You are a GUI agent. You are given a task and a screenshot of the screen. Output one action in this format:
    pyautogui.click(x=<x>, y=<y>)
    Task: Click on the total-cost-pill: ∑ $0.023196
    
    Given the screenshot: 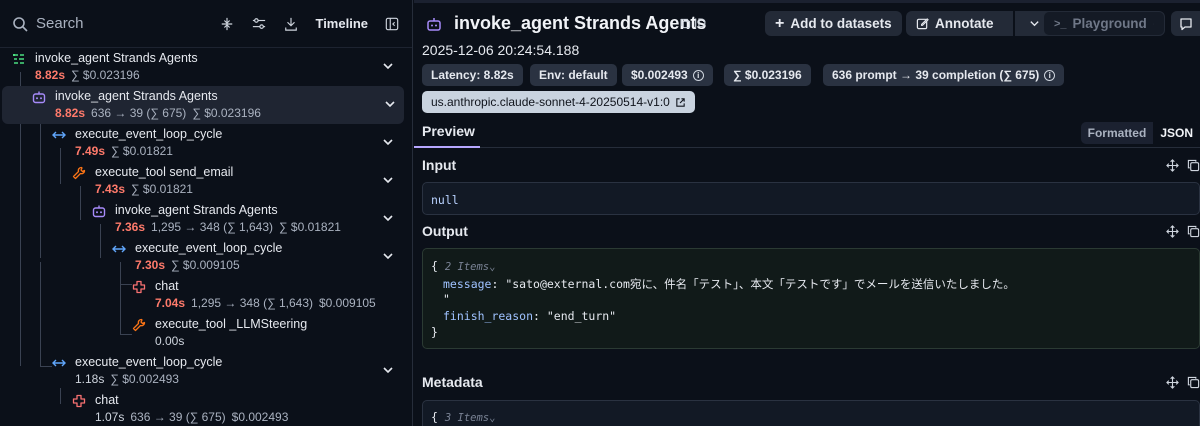 What is the action you would take?
    pyautogui.click(x=767, y=75)
    